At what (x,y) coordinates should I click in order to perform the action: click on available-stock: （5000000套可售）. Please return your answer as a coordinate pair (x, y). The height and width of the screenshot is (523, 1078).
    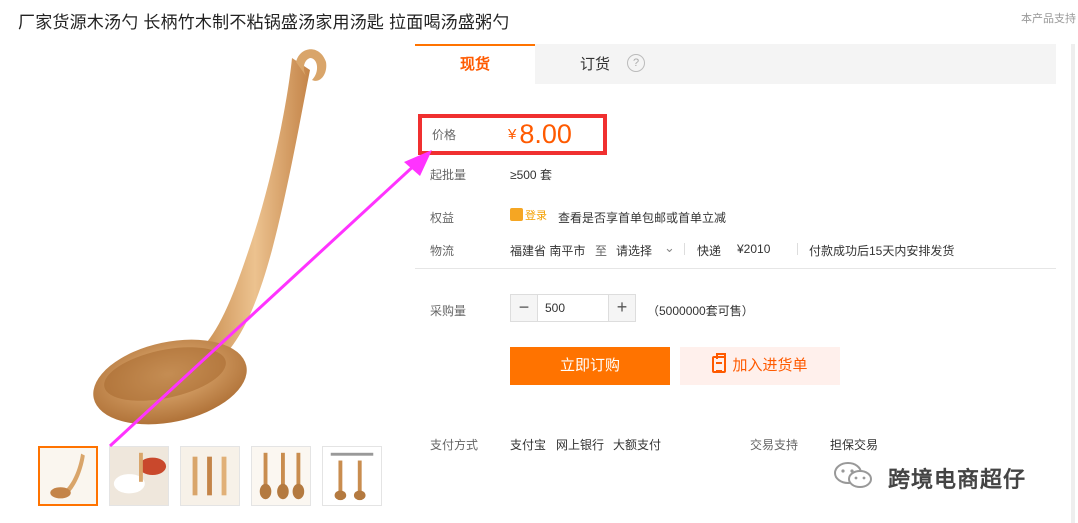
    Looking at the image, I should click on (700, 311).